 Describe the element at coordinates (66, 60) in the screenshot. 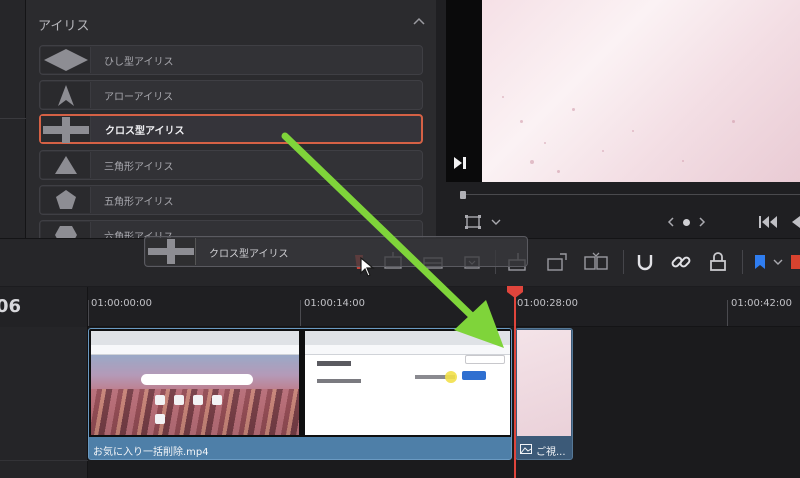

I see `diamond-iris-icon` at that location.